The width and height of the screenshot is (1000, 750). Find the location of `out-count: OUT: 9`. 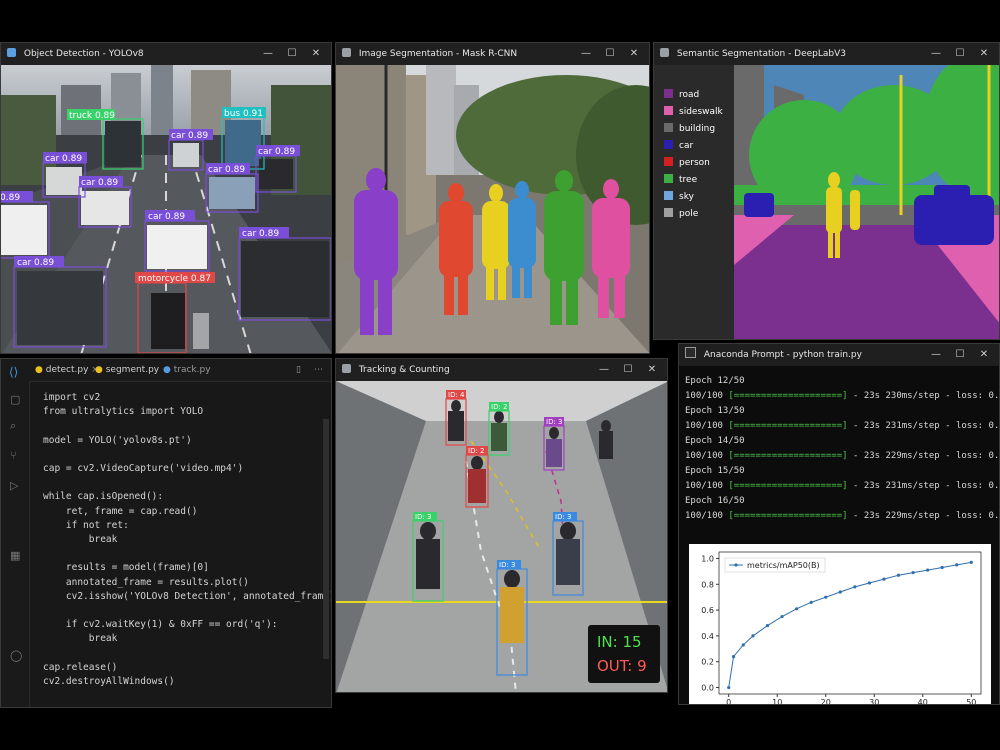

out-count: OUT: 9 is located at coordinates (622, 666).